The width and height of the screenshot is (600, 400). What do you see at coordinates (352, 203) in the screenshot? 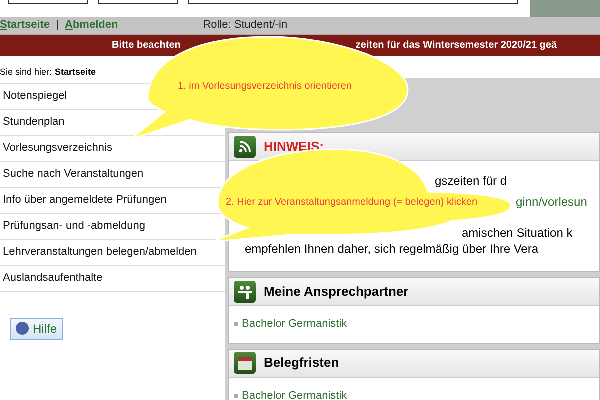
I see `callout-text: 2. Hier zur Veranstaltungsanmeldung (= belegen) klicken` at bounding box center [352, 203].